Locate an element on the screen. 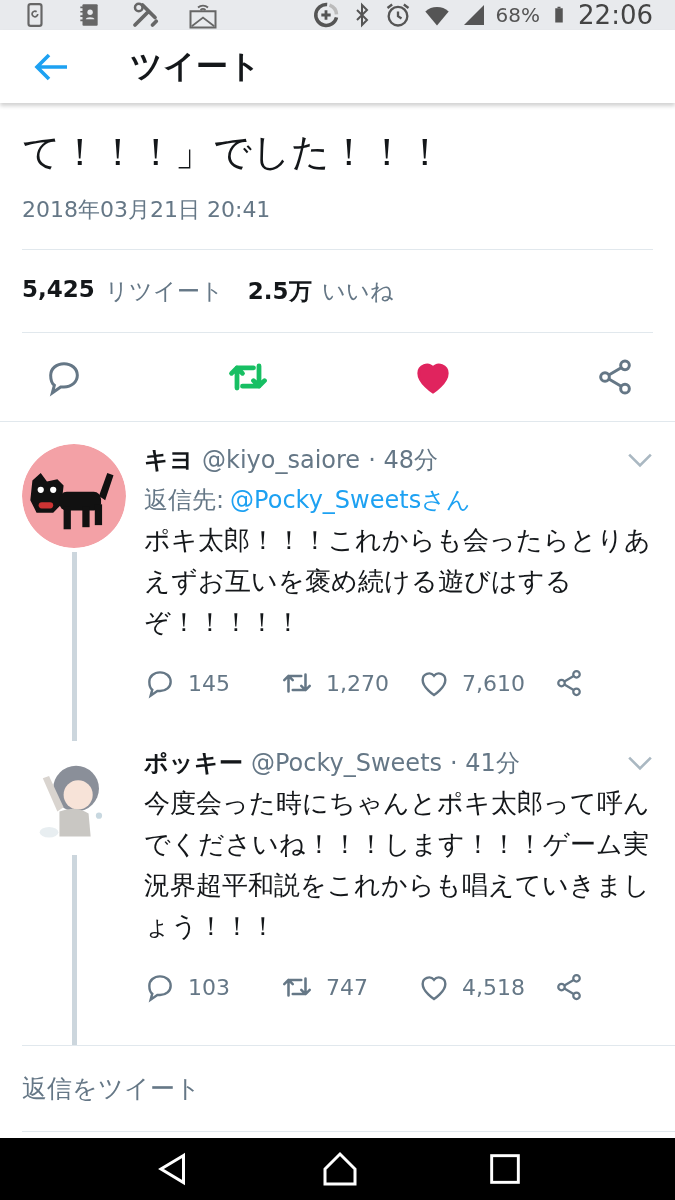  like-count: 4,518 is located at coordinates (494, 987).